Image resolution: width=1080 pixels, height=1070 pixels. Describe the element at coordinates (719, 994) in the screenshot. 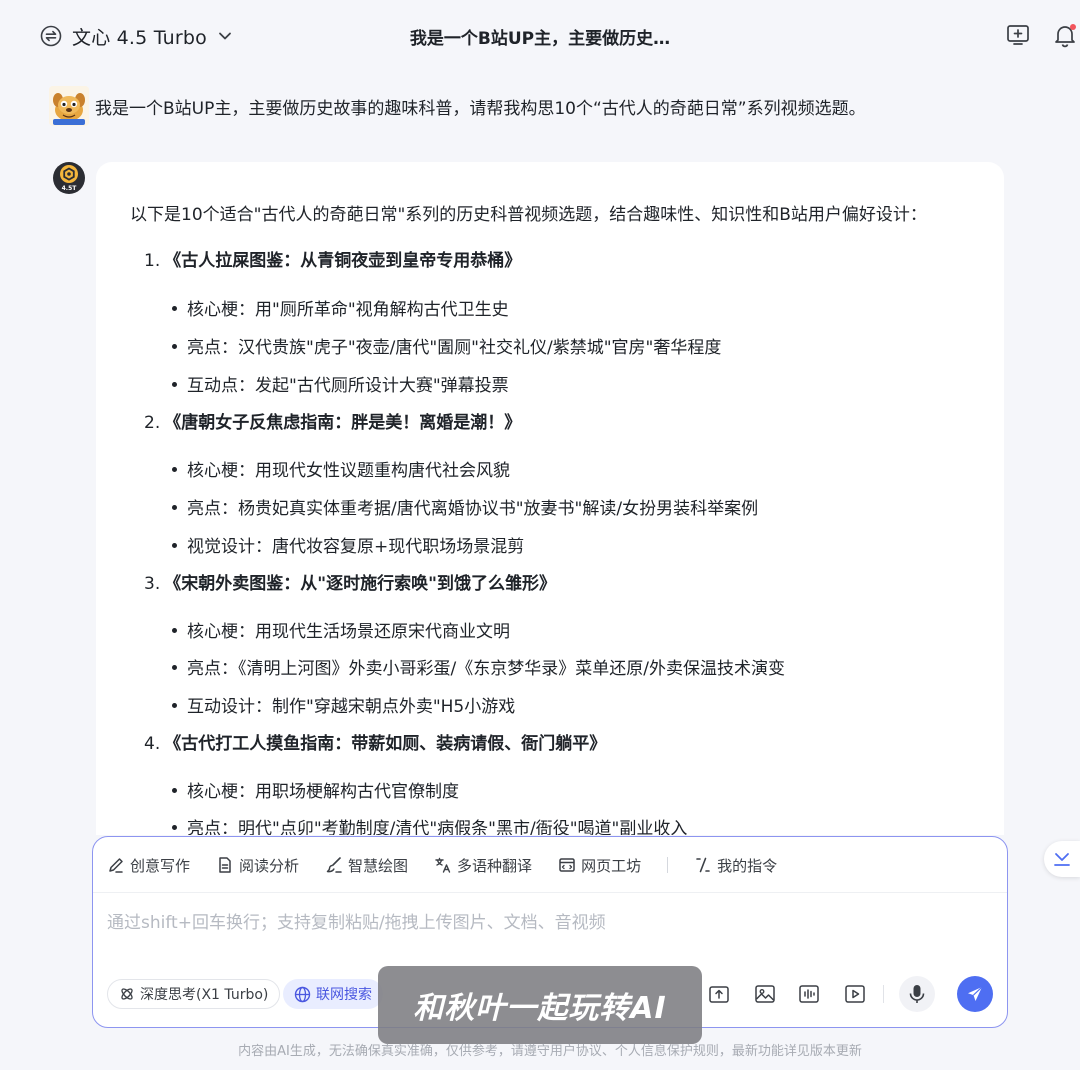

I see `upload-file-icon` at that location.